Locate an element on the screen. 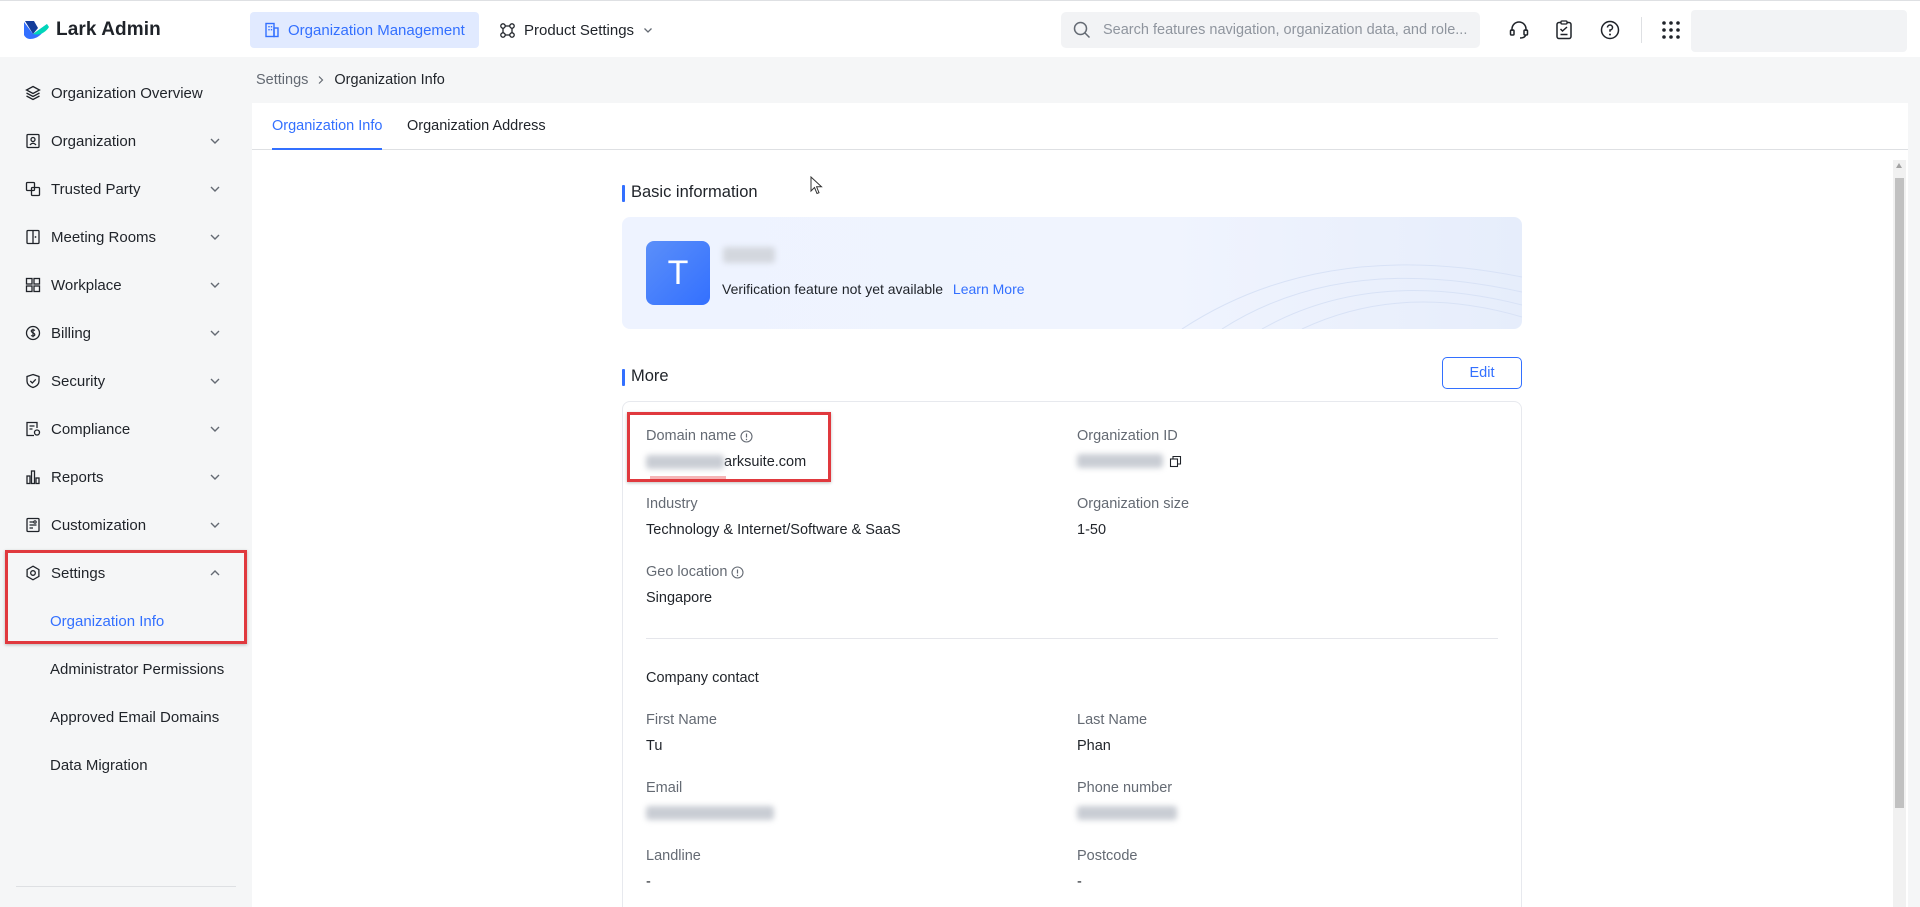 This screenshot has width=1920, height=907. tab-organization-address: Organization Address is located at coordinates (476, 126).